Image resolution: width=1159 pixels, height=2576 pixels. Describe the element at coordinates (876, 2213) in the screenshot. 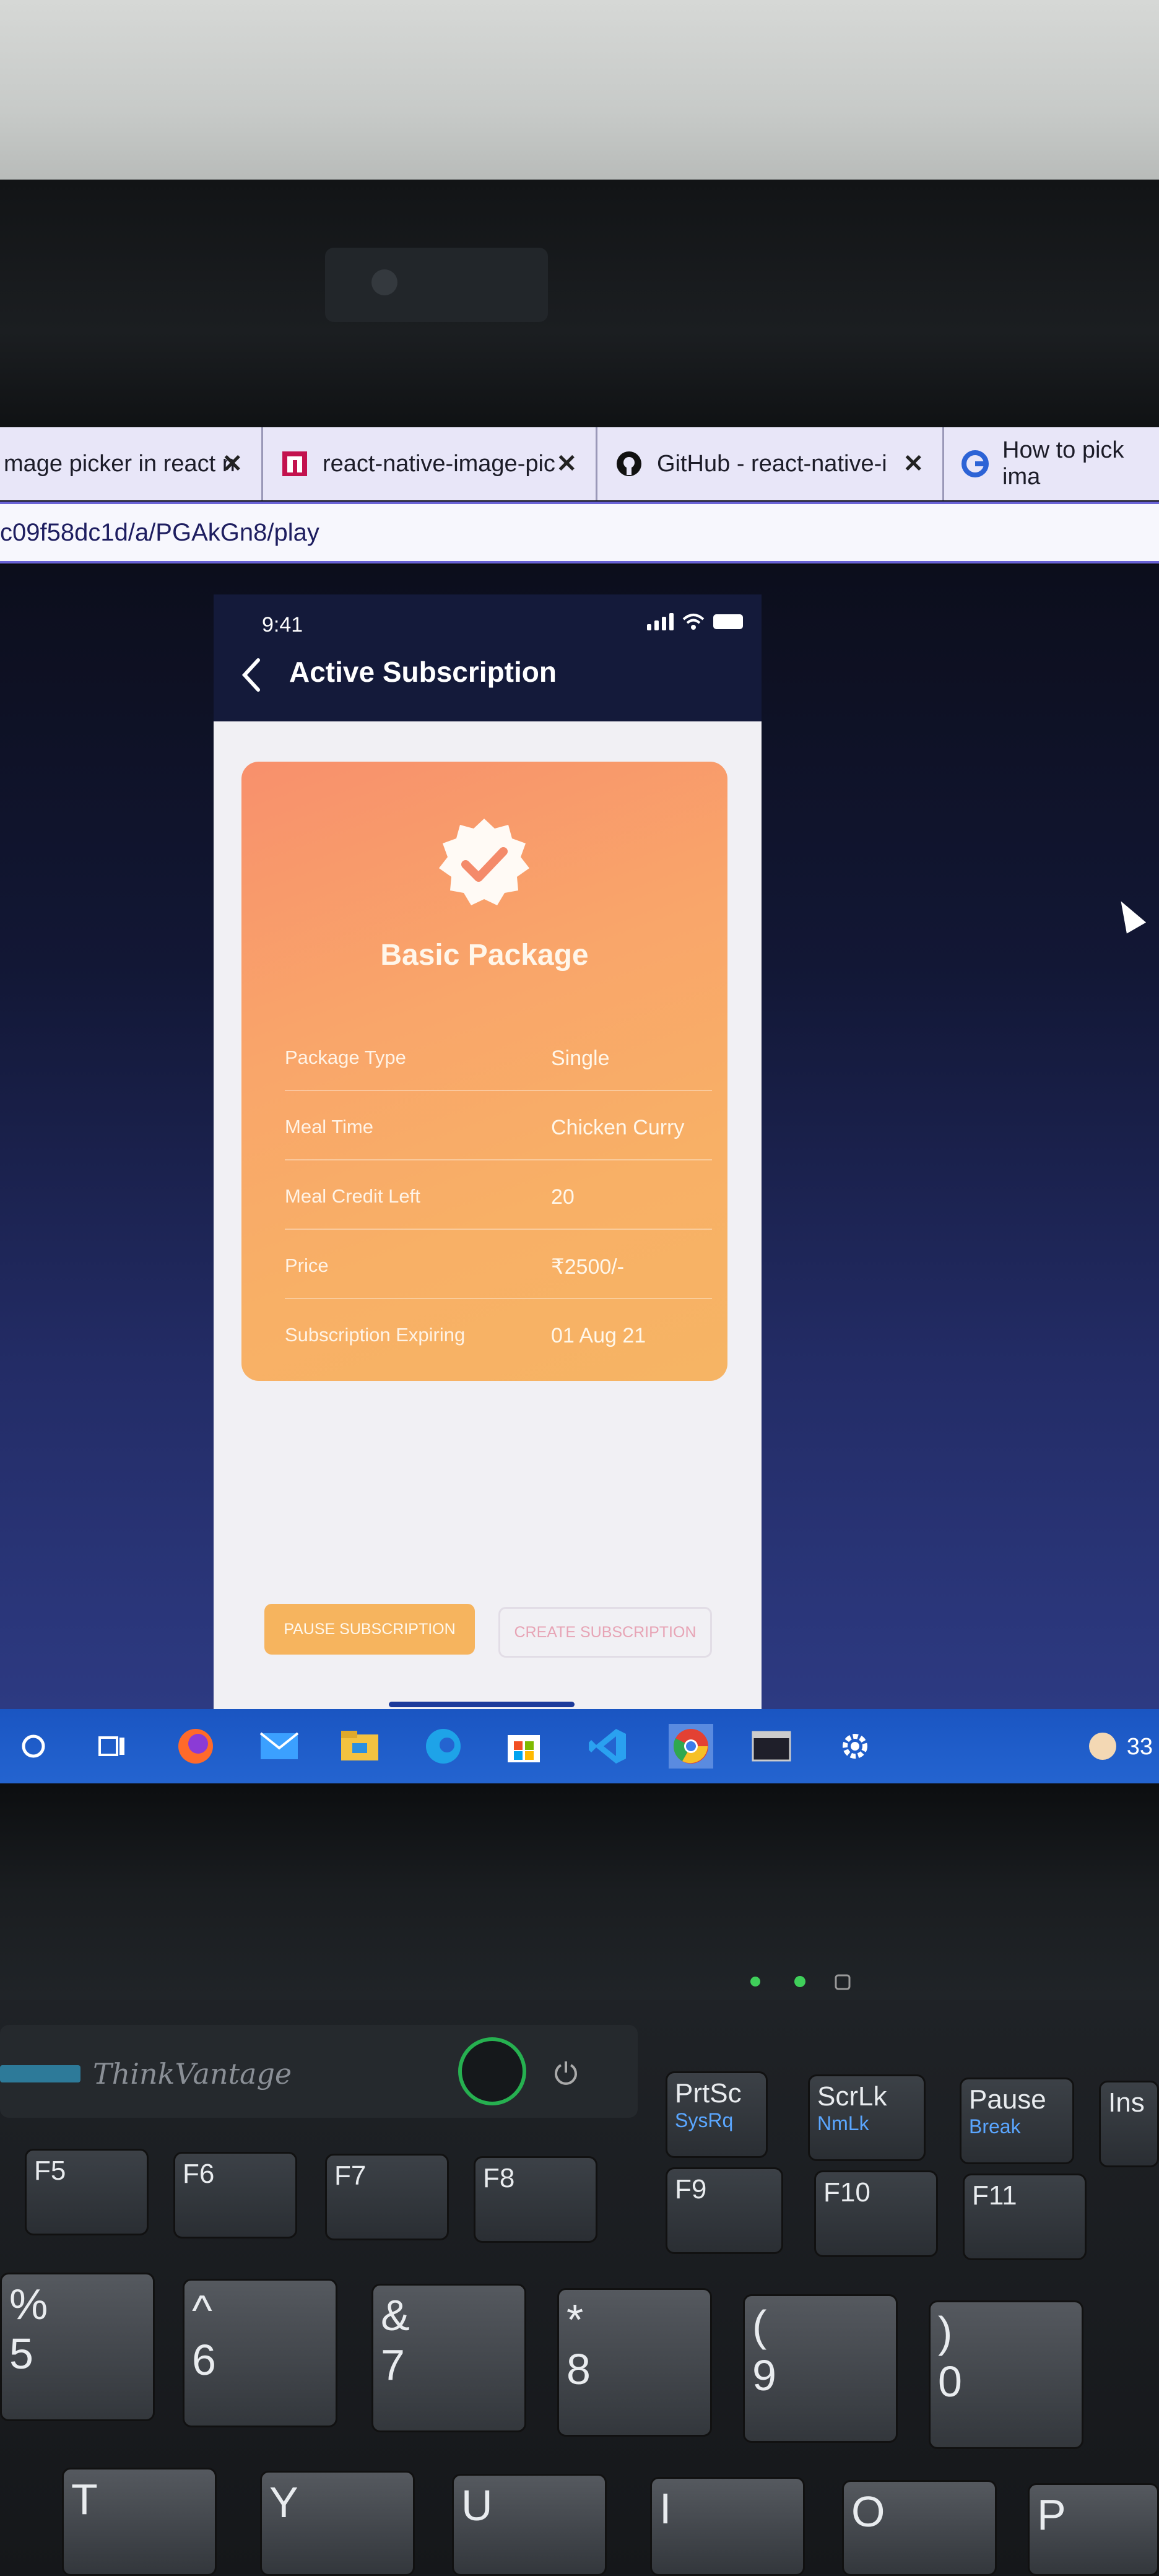

I see `key-f10: F10` at that location.